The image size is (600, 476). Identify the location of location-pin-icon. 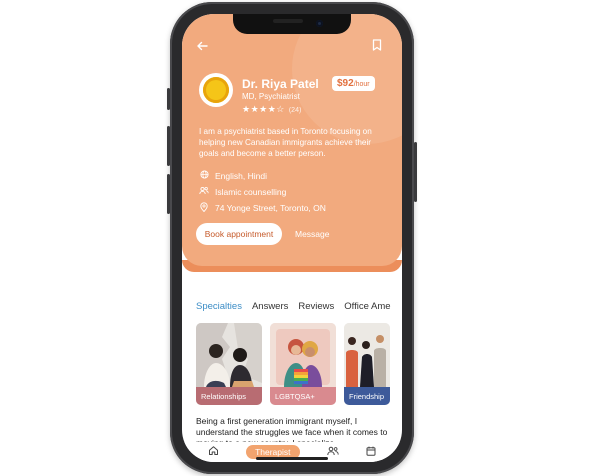
(204, 208).